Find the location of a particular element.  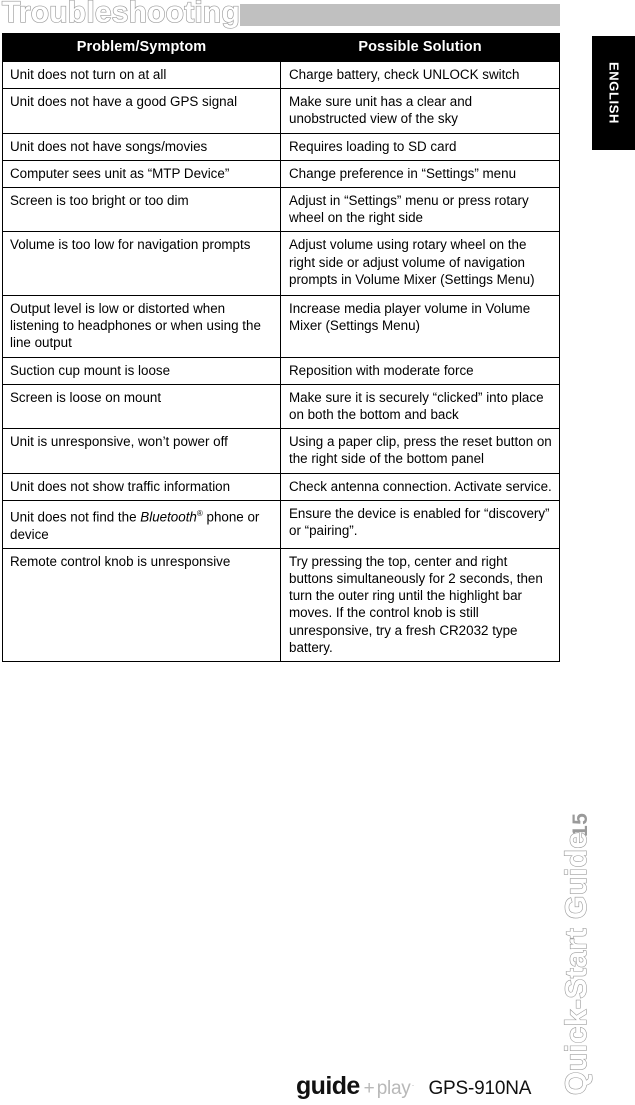

column-header-problem: Problem/Symptom is located at coordinates (141, 47).